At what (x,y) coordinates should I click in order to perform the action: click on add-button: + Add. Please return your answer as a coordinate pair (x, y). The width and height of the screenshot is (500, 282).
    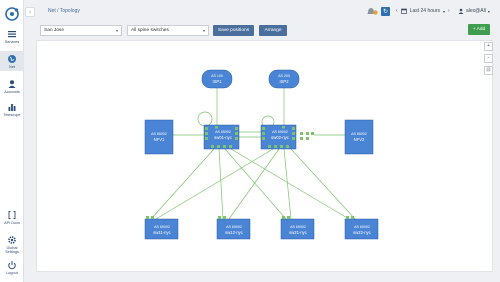
    Looking at the image, I should click on (479, 29).